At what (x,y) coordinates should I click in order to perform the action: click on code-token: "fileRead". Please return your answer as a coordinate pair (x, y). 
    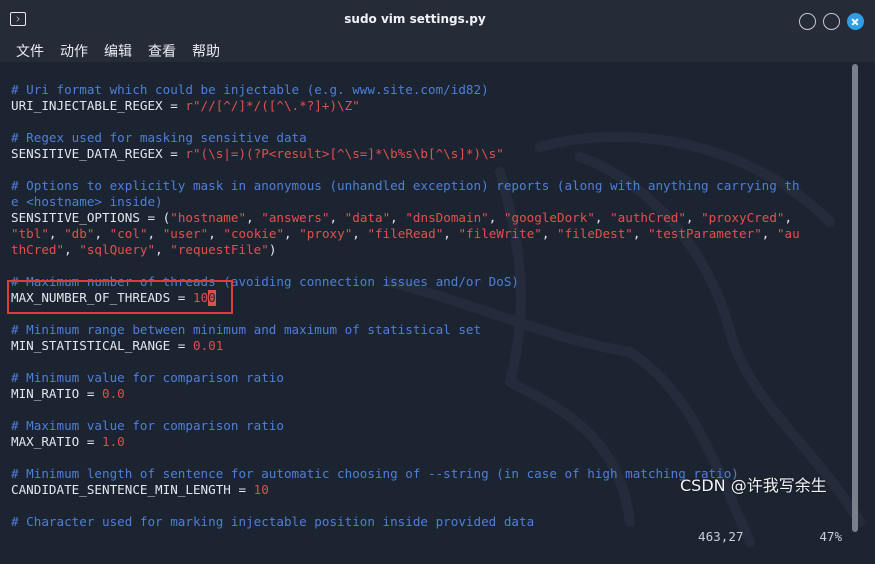
    Looking at the image, I should click on (405, 233).